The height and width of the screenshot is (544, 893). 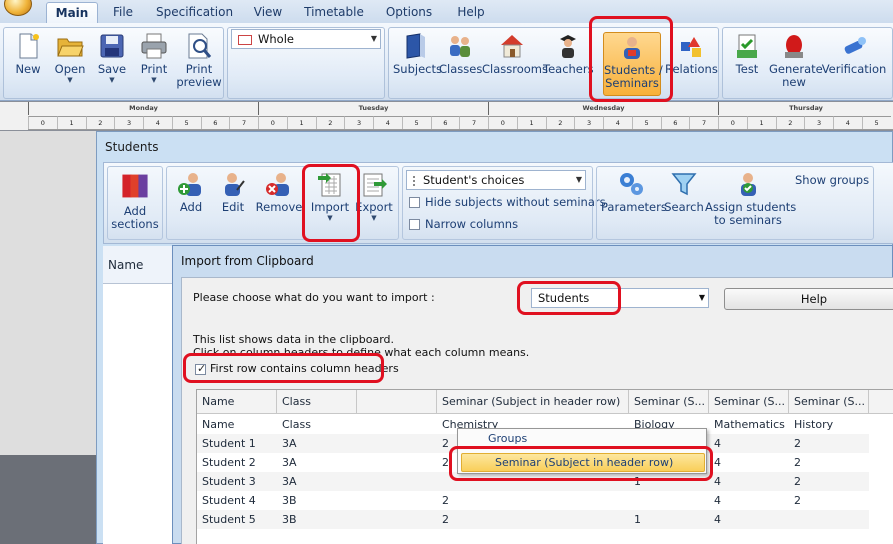 What do you see at coordinates (245, 39) in the screenshot?
I see `timetable-grid-icon` at bounding box center [245, 39].